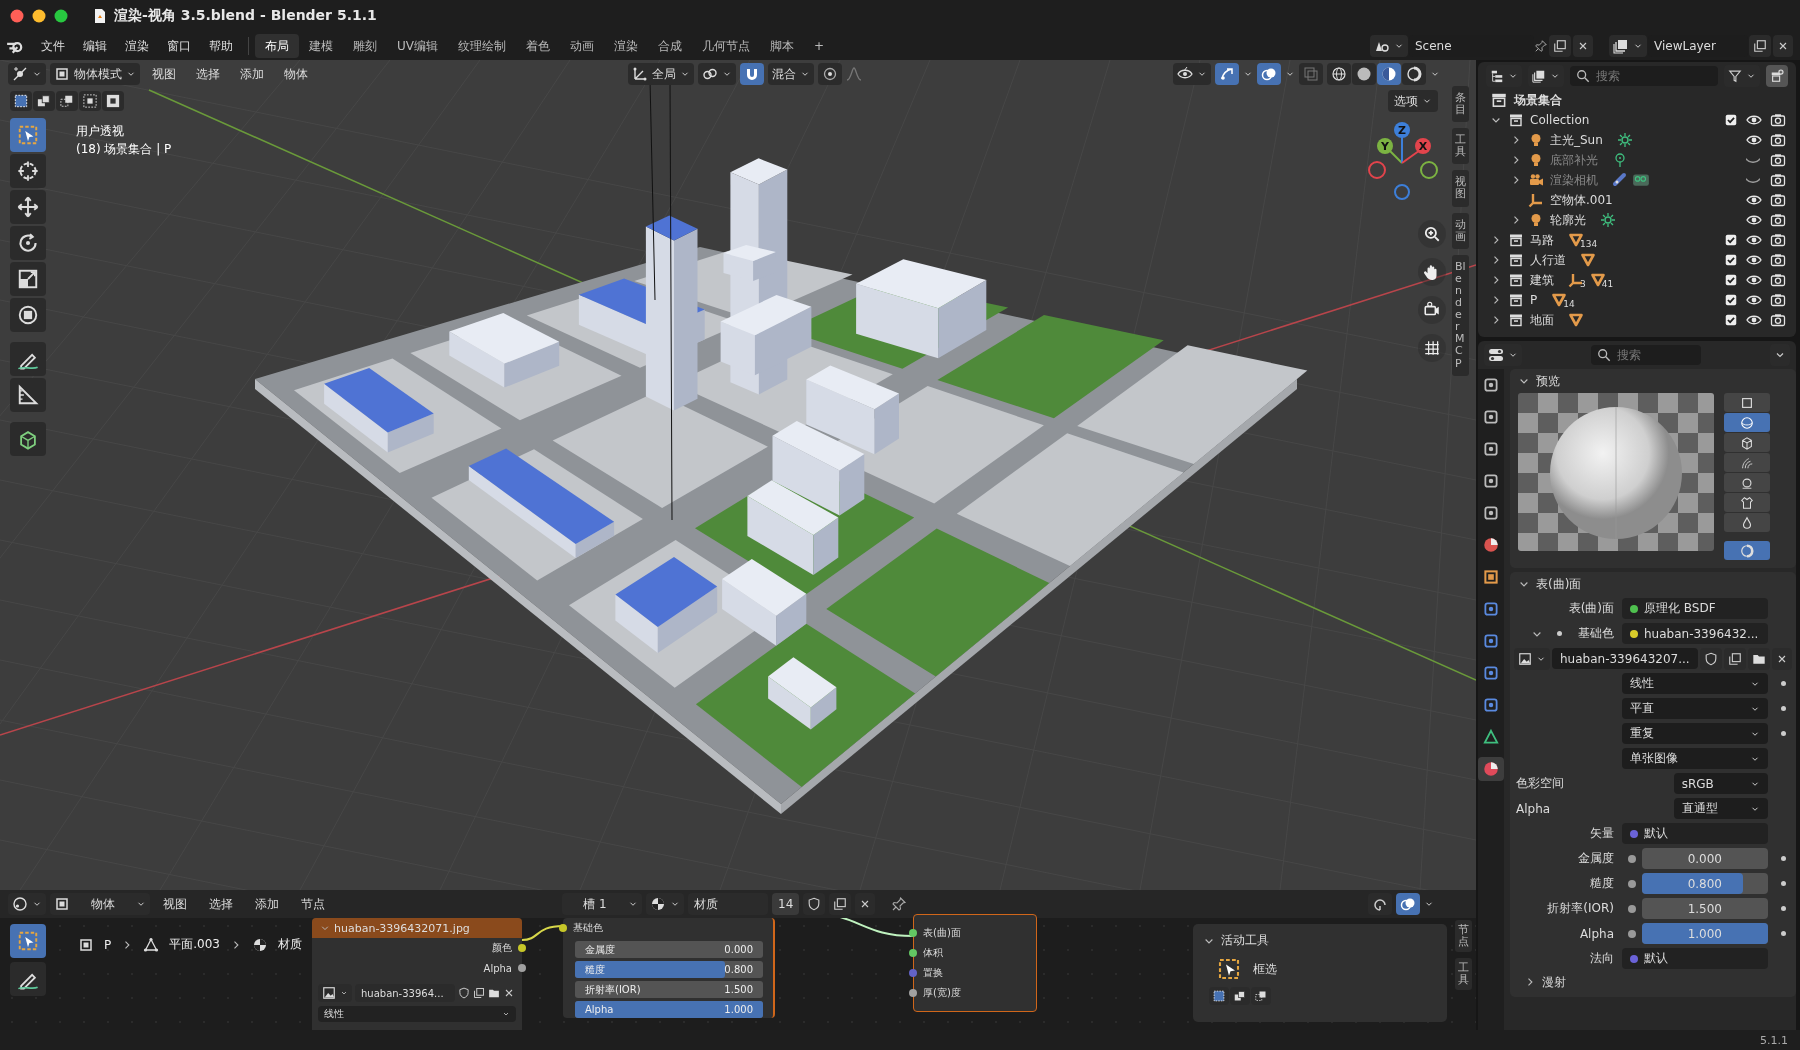 The width and height of the screenshot is (1800, 1050). Describe the element at coordinates (417, 1014) in the screenshot. I see `interpolation-dropdown: 线性` at that location.